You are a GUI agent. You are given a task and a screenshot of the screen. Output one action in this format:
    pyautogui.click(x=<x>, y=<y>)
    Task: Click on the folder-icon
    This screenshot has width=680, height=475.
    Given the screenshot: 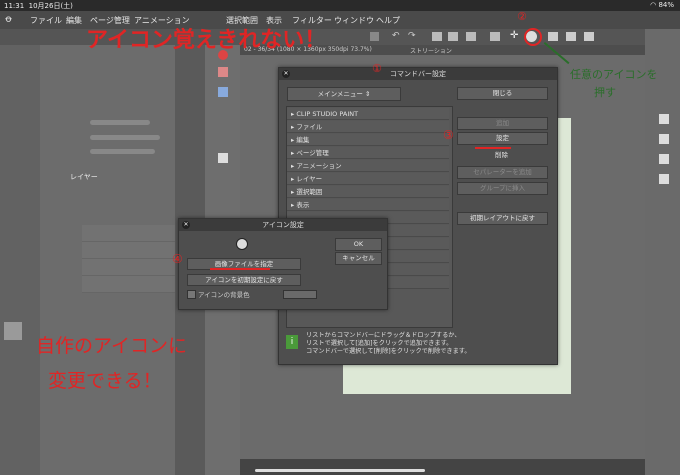 What is the action you would take?
    pyautogui.click(x=553, y=36)
    